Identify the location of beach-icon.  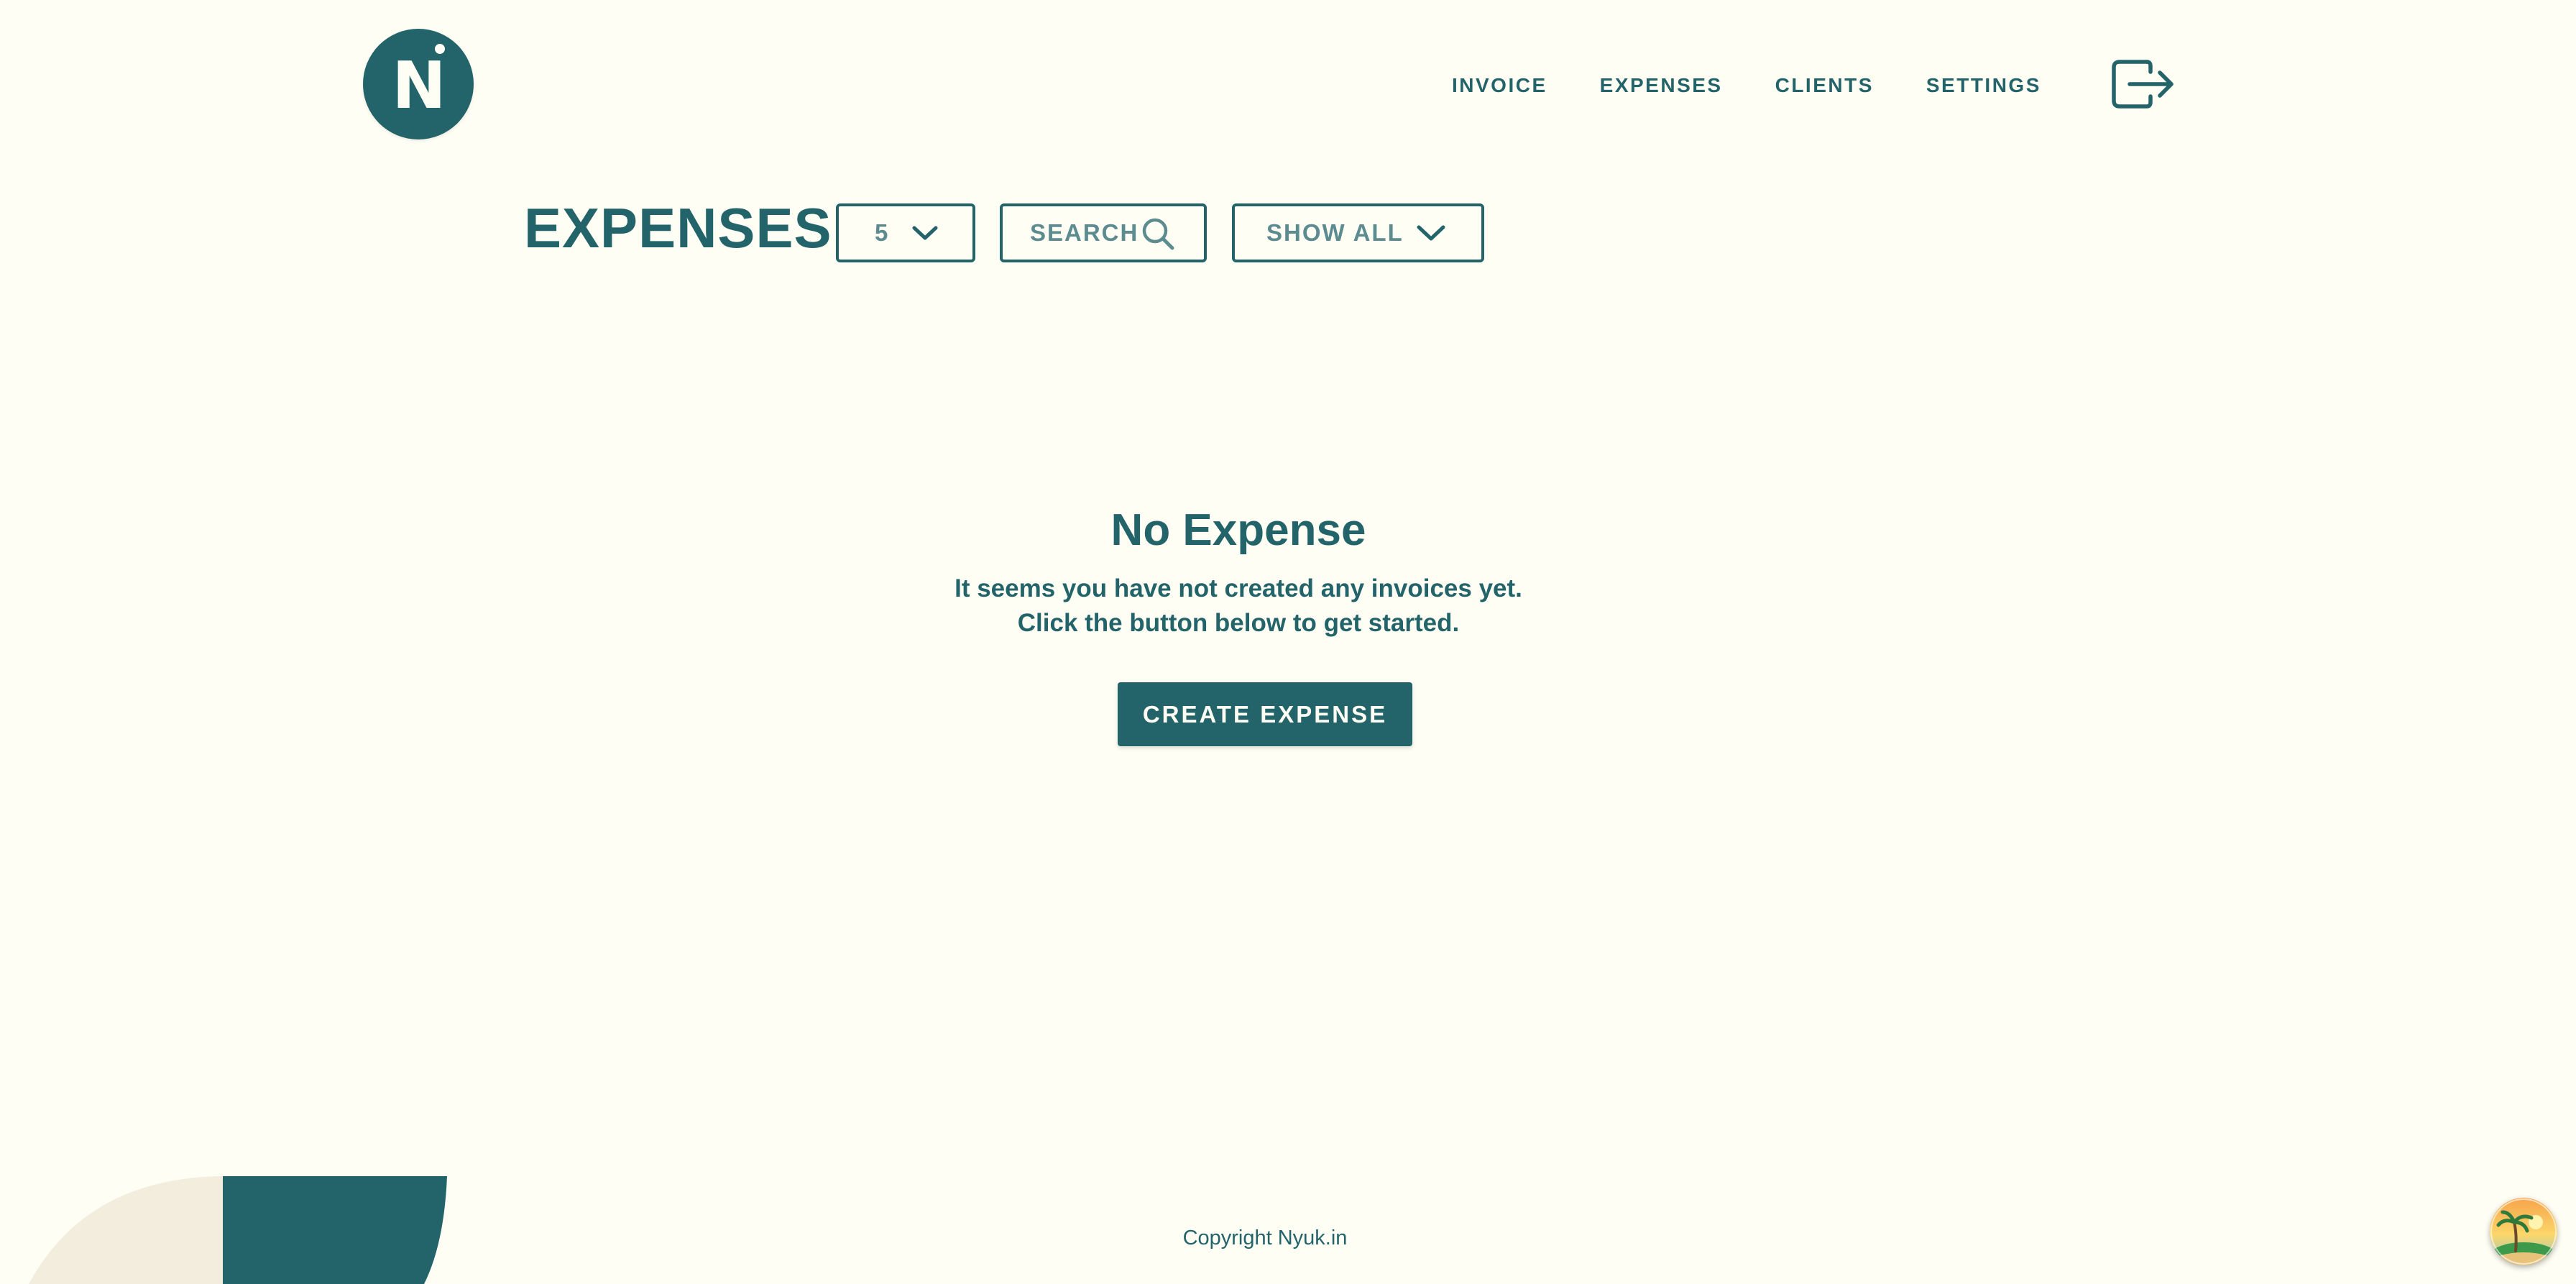
(2523, 1231).